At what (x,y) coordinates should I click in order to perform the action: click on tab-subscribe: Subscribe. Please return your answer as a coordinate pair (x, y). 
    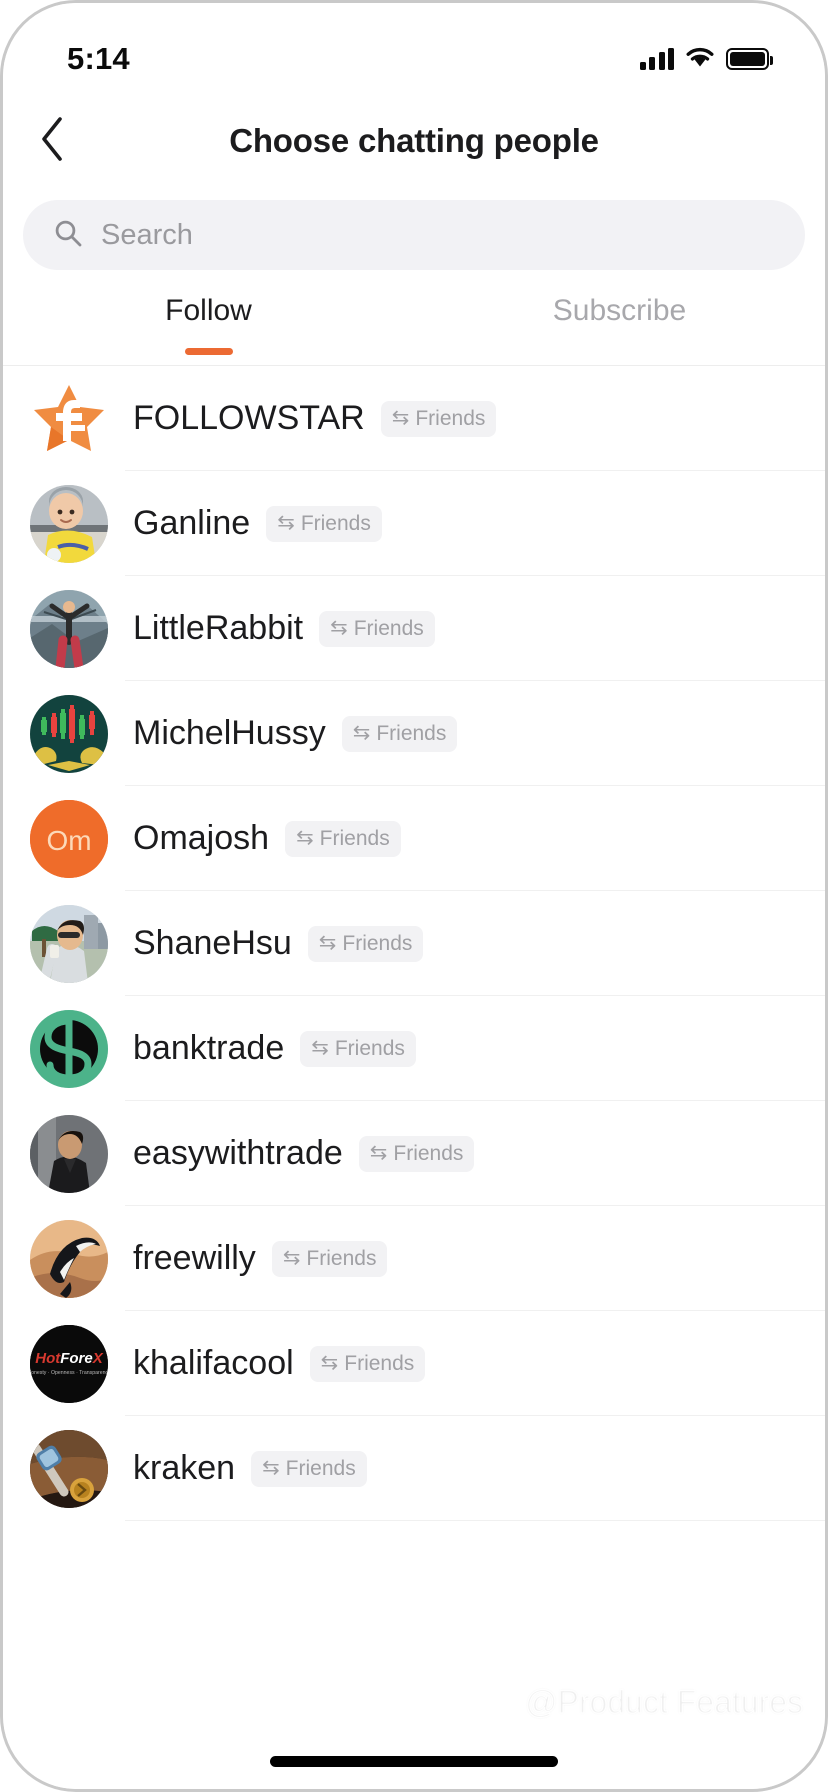
    Looking at the image, I should click on (619, 325).